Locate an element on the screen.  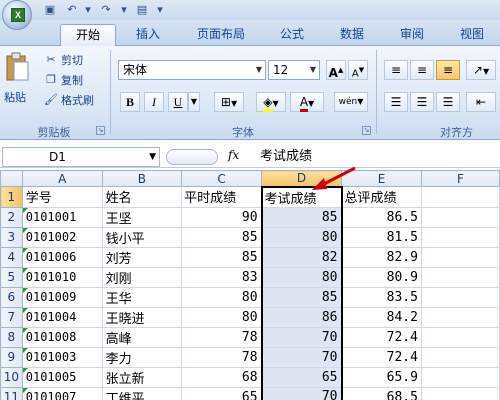
underline-dropdown-icon: ▼ is located at coordinates (194, 102).